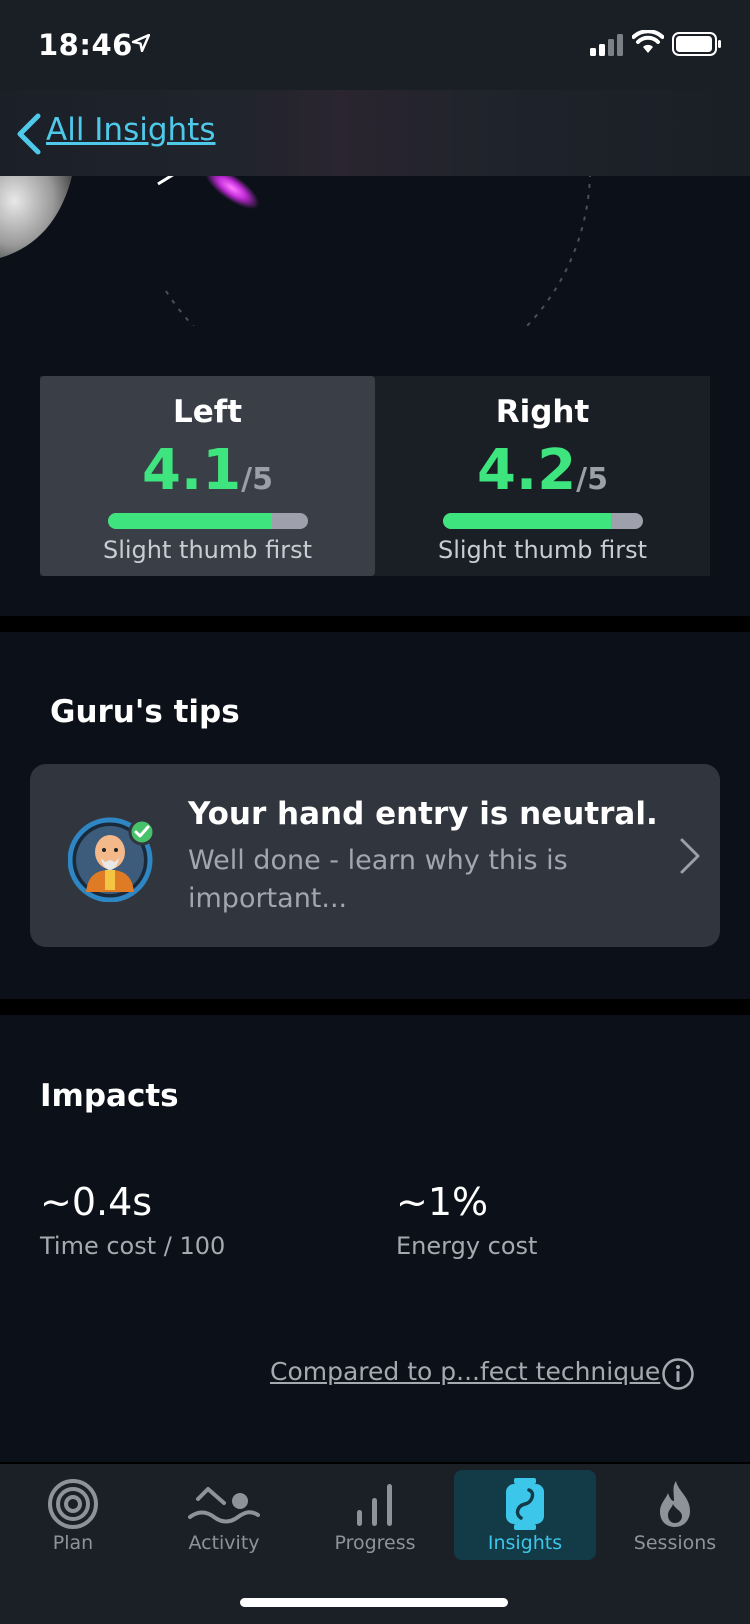 The height and width of the screenshot is (1624, 750). I want to click on impact-label: Energy cost, so click(467, 1246).